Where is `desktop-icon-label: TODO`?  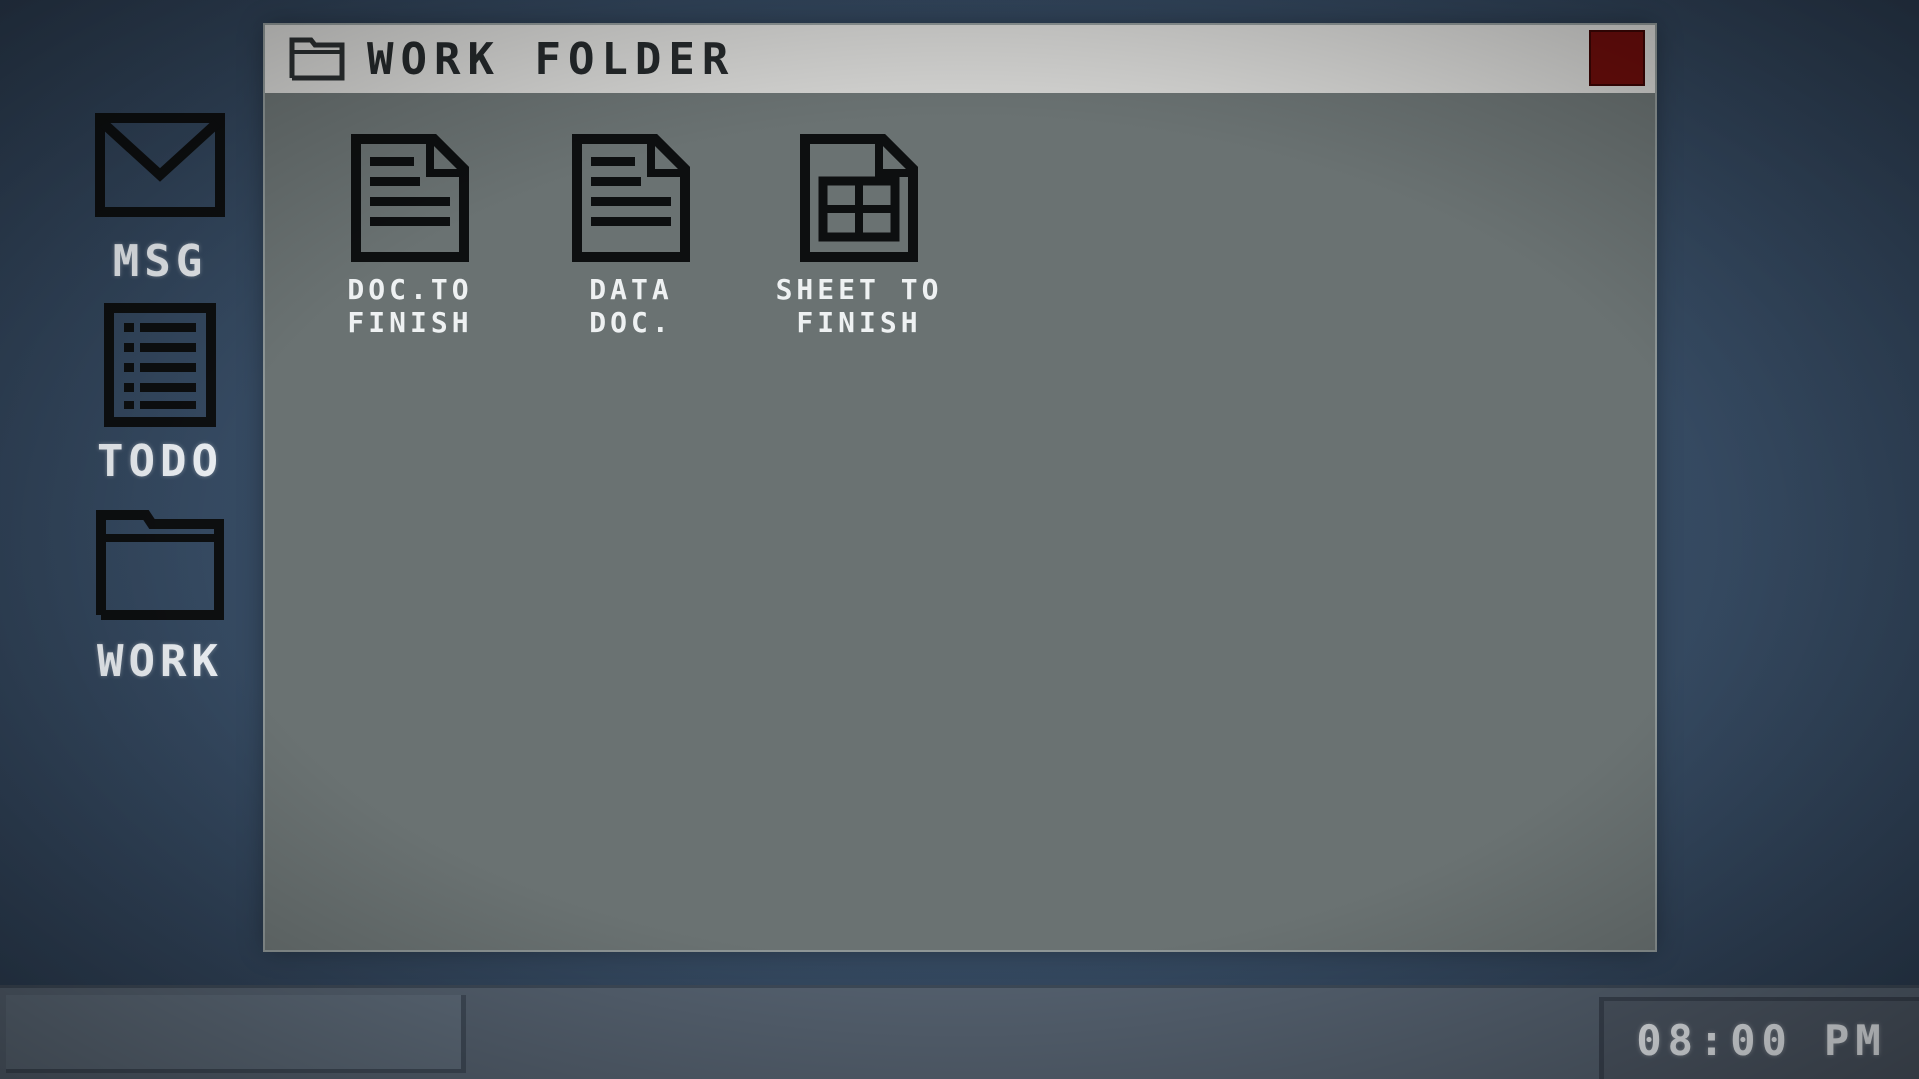 desktop-icon-label: TODO is located at coordinates (160, 461).